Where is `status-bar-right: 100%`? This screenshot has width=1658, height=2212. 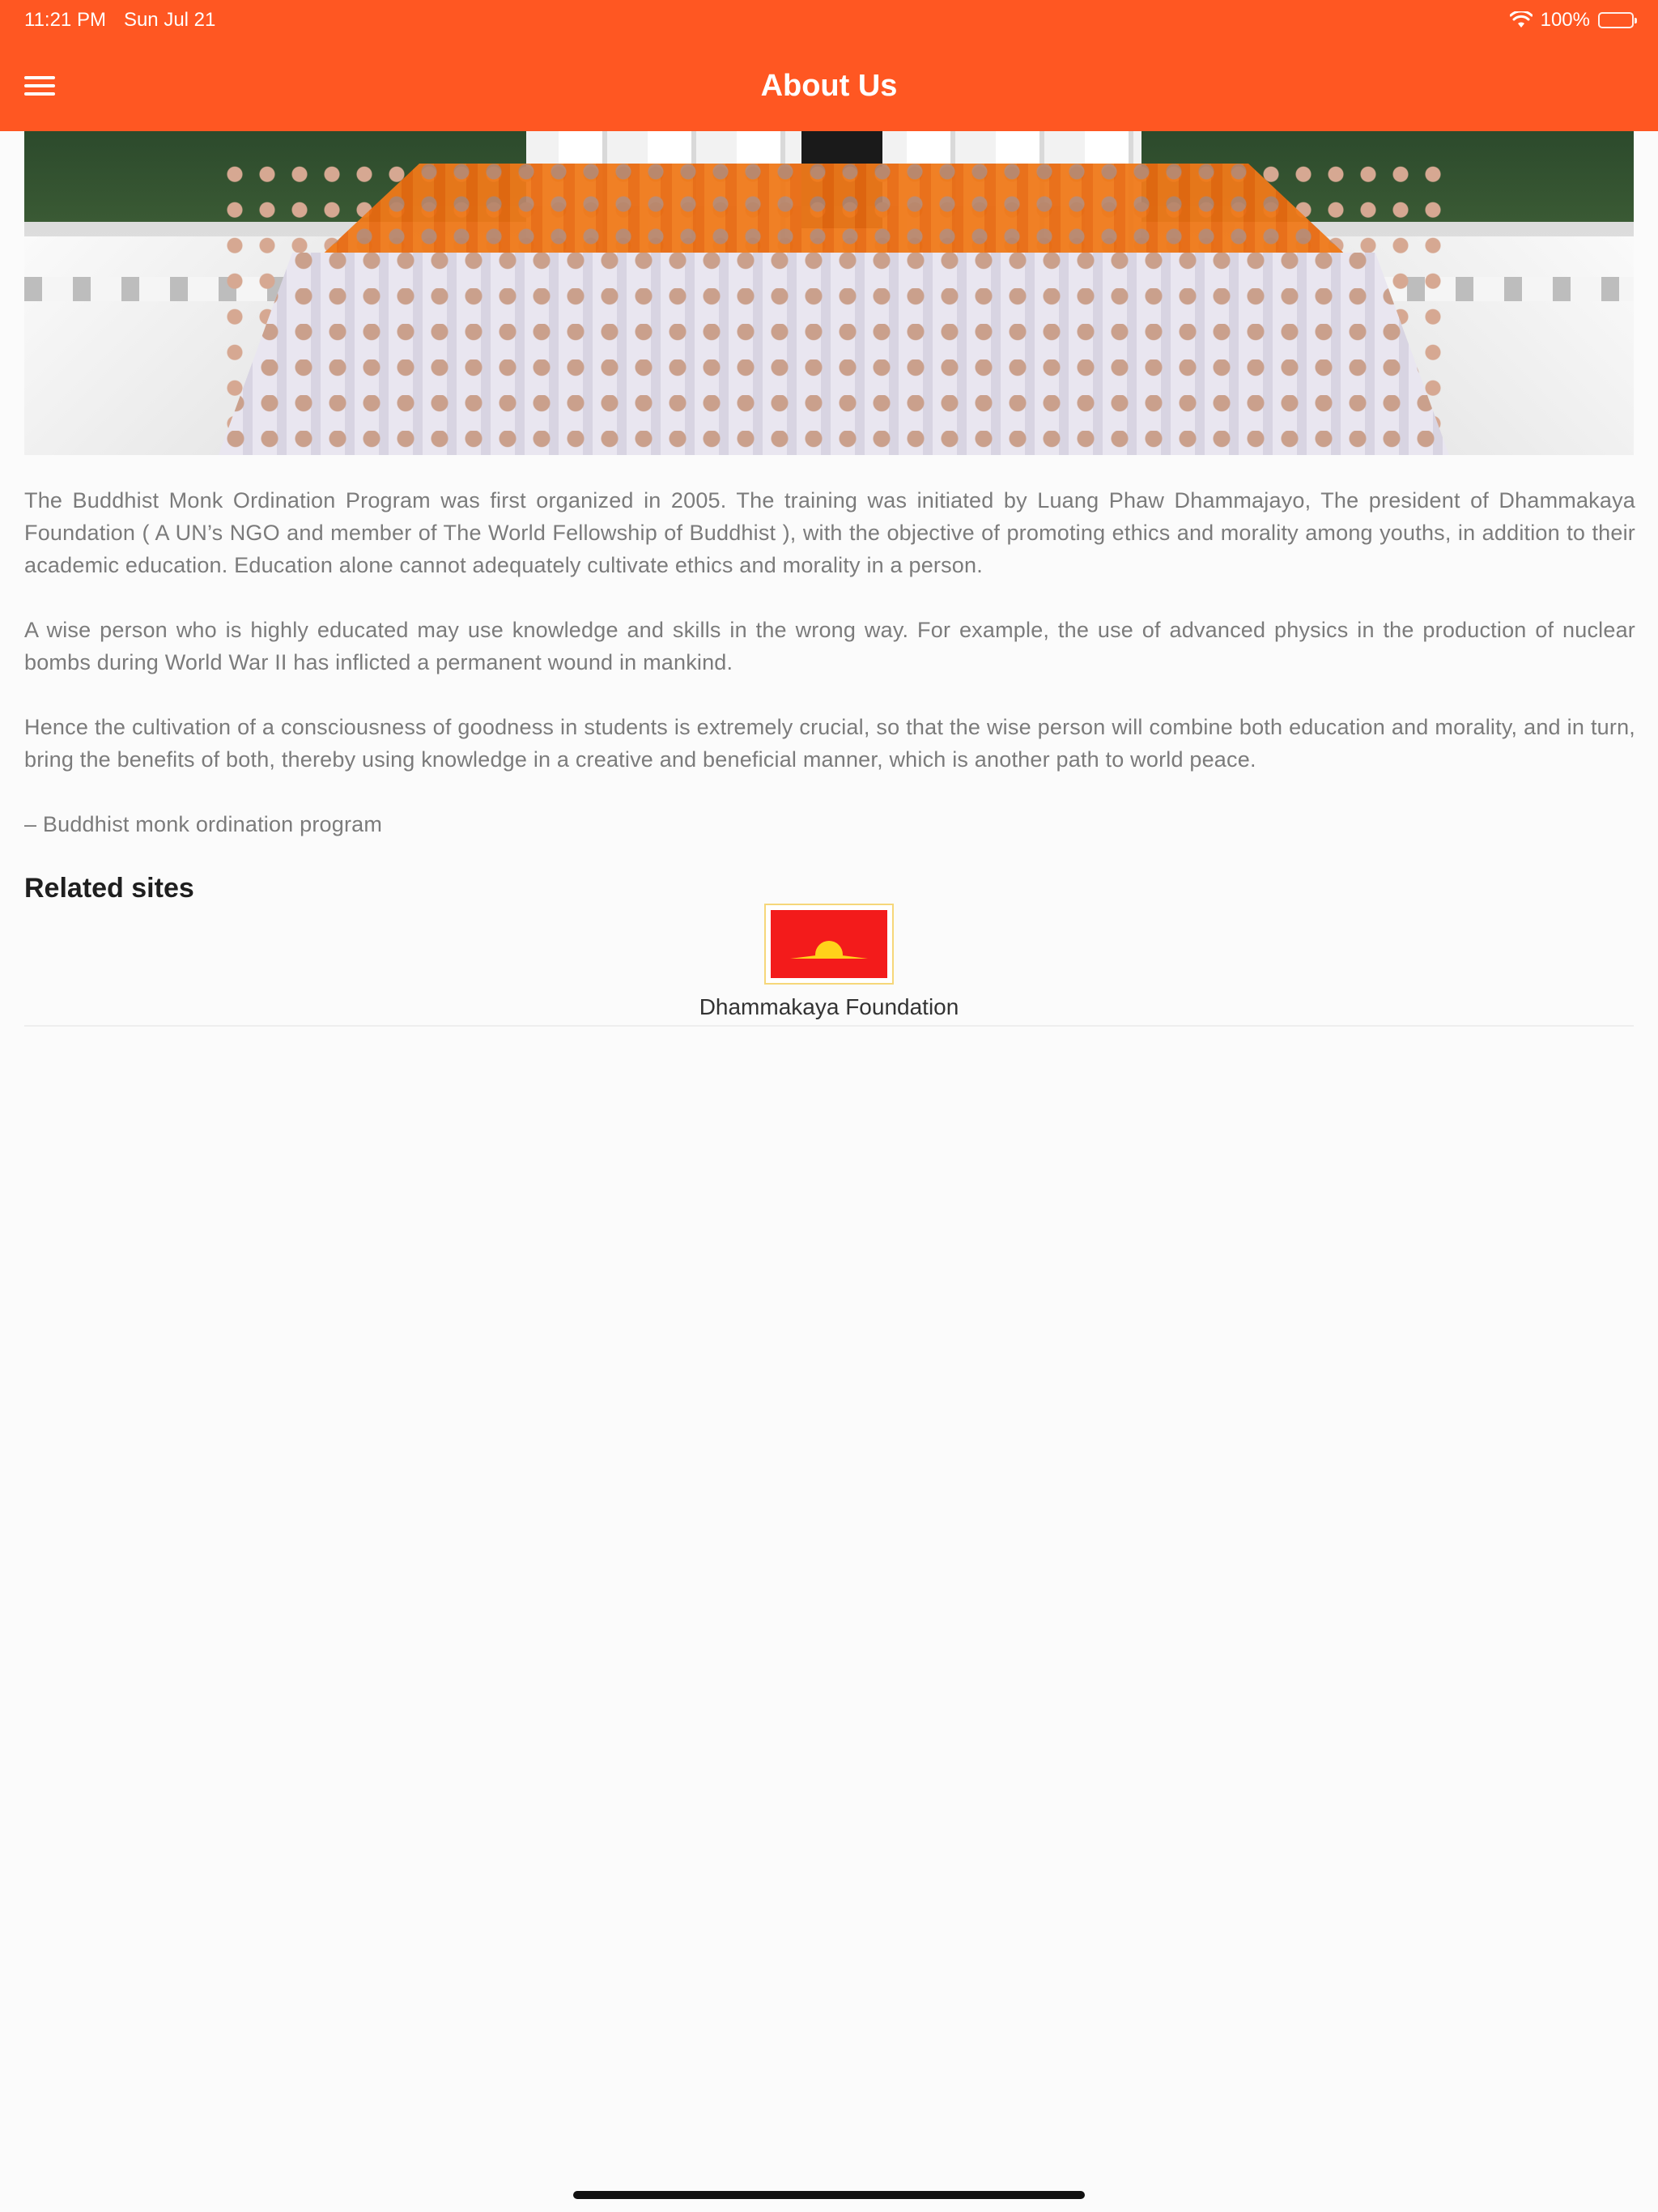 status-bar-right: 100% is located at coordinates (1573, 20).